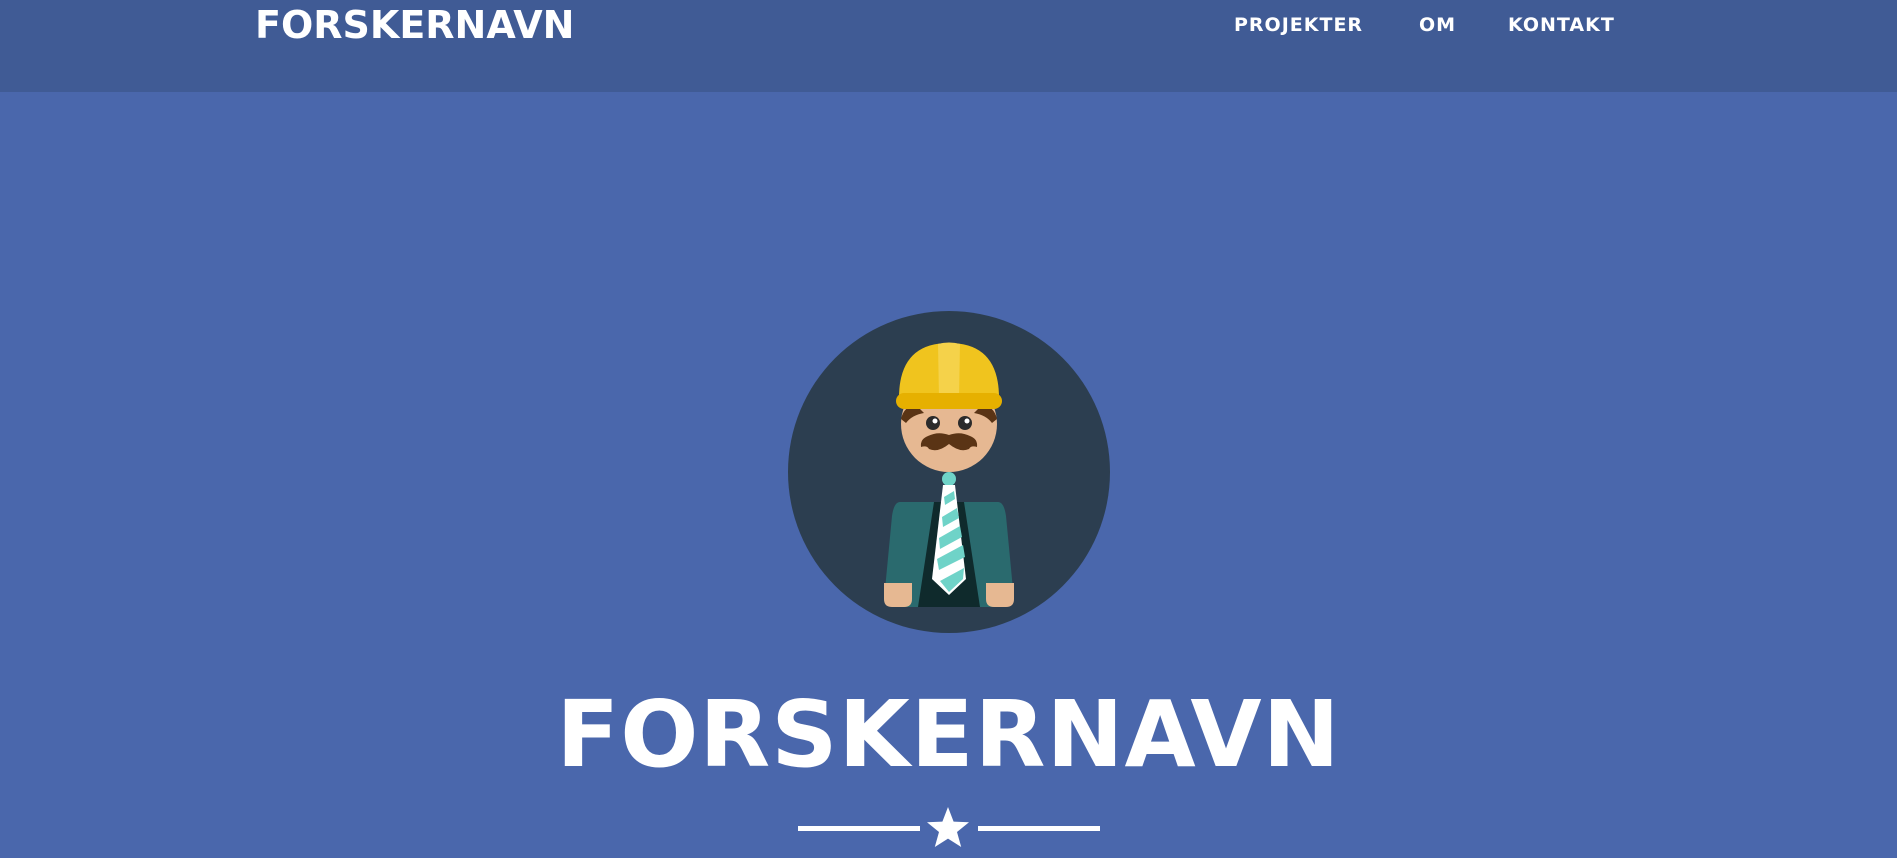  What do you see at coordinates (948, 734) in the screenshot?
I see `hero-title: FORSKERNAVN` at bounding box center [948, 734].